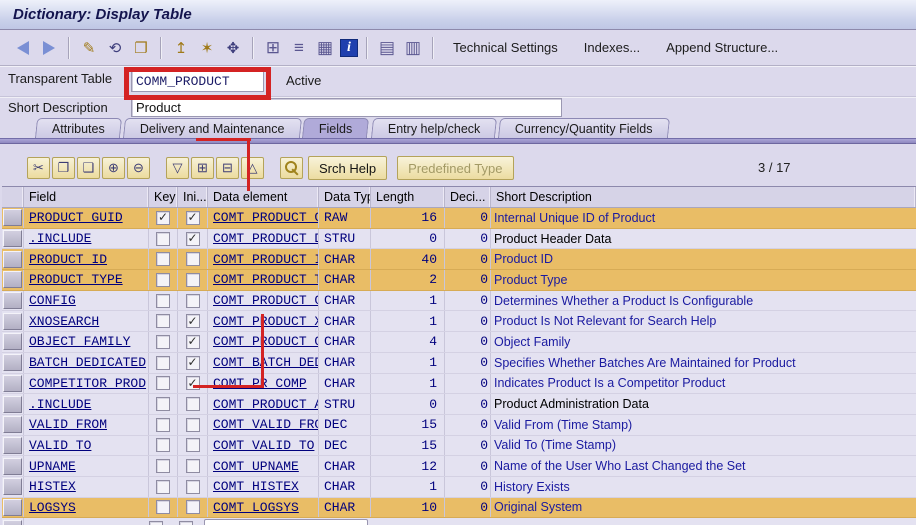 This screenshot has width=916, height=525. I want to click on tab-delivery-and-maintenance: Delivery and Maintenance, so click(212, 128).